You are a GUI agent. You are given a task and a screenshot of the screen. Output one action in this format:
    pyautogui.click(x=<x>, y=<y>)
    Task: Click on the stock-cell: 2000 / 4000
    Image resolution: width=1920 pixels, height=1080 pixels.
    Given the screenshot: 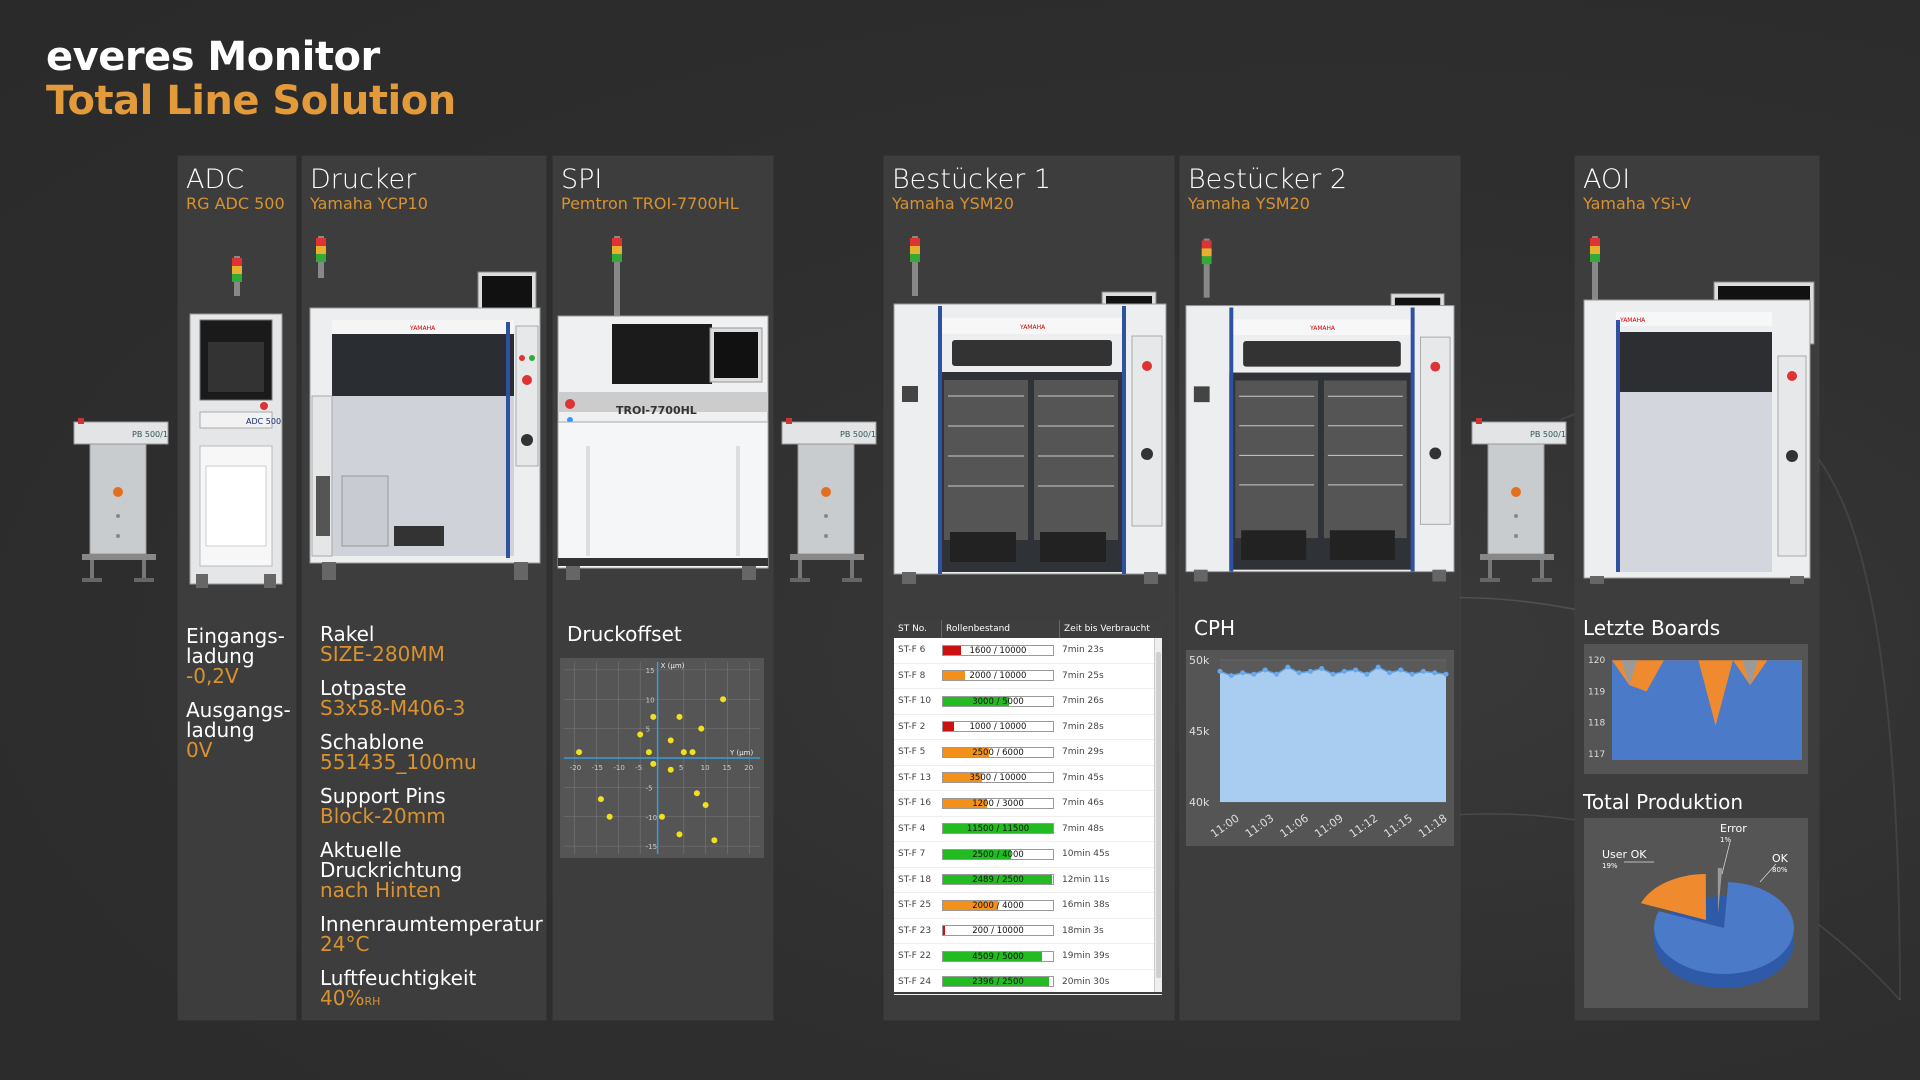 What is the action you would take?
    pyautogui.click(x=1001, y=905)
    